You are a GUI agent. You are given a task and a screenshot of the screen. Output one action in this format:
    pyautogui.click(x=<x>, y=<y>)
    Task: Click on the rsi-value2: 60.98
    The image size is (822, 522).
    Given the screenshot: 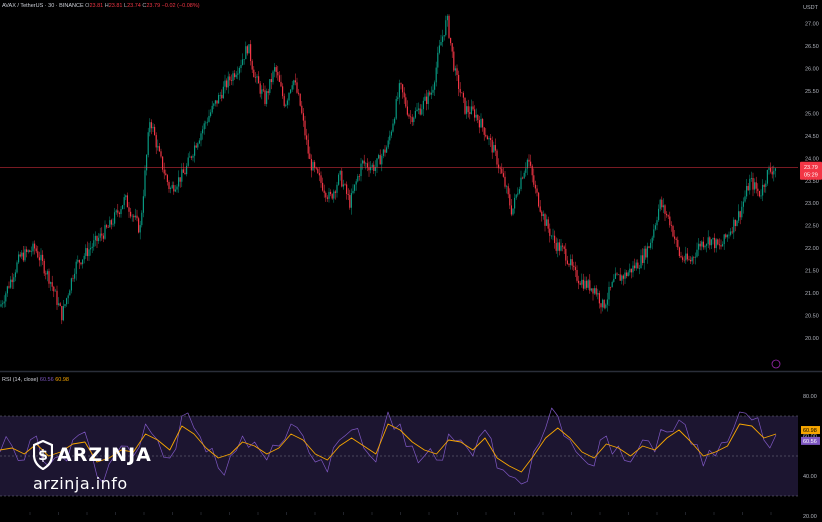 What is the action you would take?
    pyautogui.click(x=62, y=380)
    